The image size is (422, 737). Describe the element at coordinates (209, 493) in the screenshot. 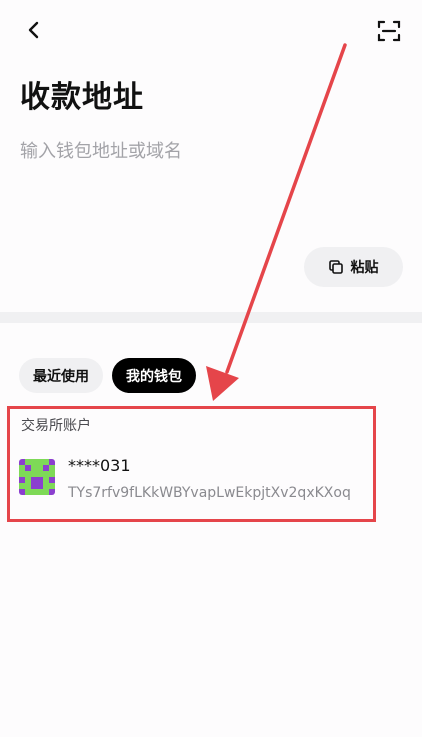

I see `account-address: TYs7rfv9fLKkWBYvapLwEkpjtXv2qxKXoq` at that location.